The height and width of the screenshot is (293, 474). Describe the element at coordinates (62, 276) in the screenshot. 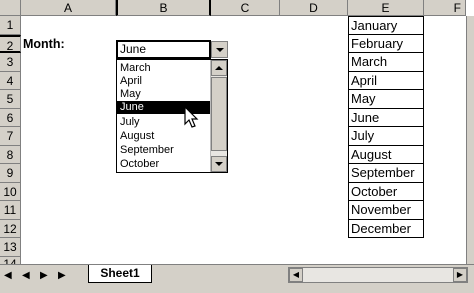

I see `last-sheet-icon: ▶` at that location.